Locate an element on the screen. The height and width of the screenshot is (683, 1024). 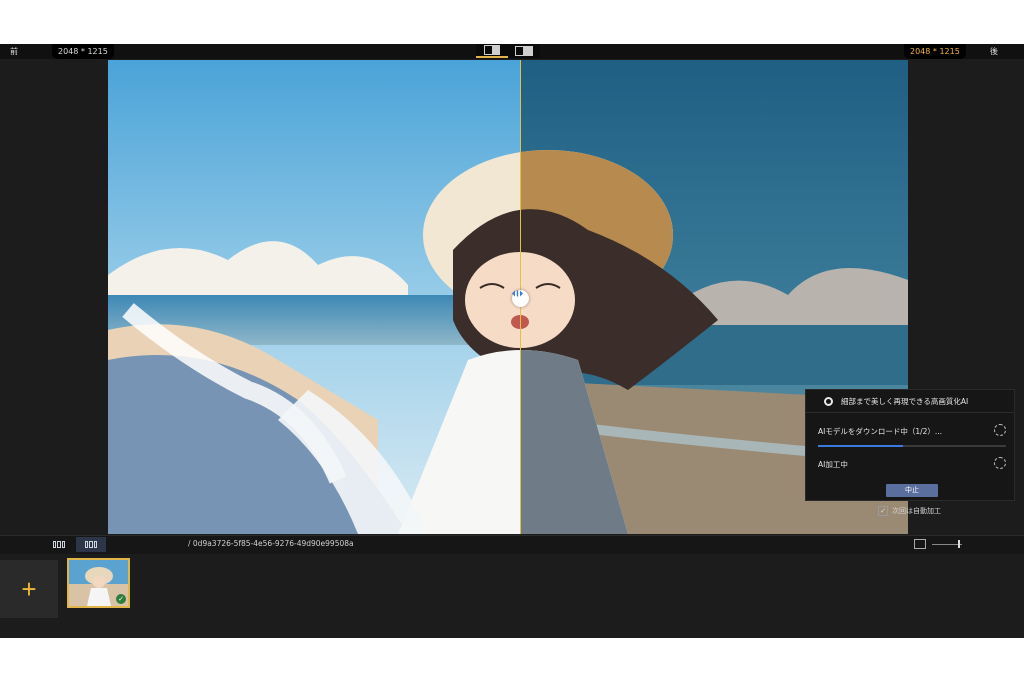
file-path: / 0d9a3726-5f85-4e56-9276-49d90e99508a is located at coordinates (271, 543).